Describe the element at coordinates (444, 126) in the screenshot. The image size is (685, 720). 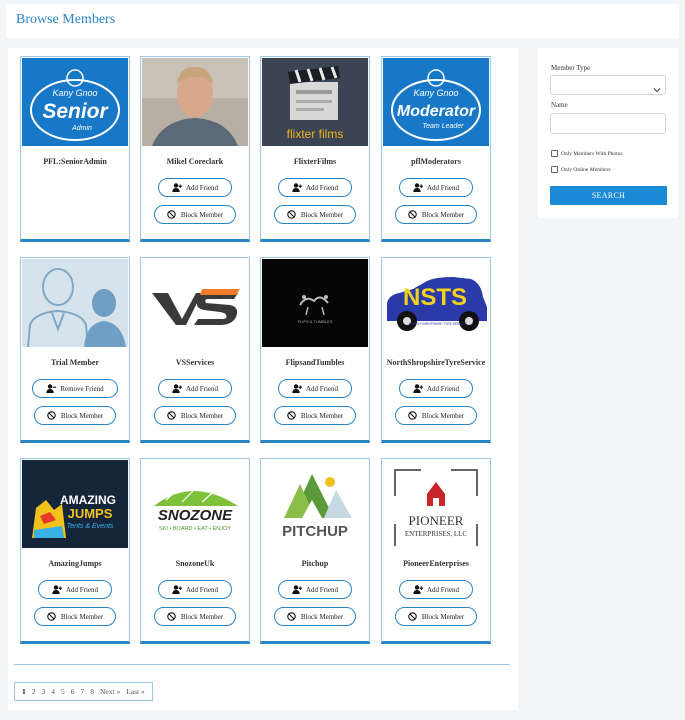
I see `svg-text: Team Leader` at that location.